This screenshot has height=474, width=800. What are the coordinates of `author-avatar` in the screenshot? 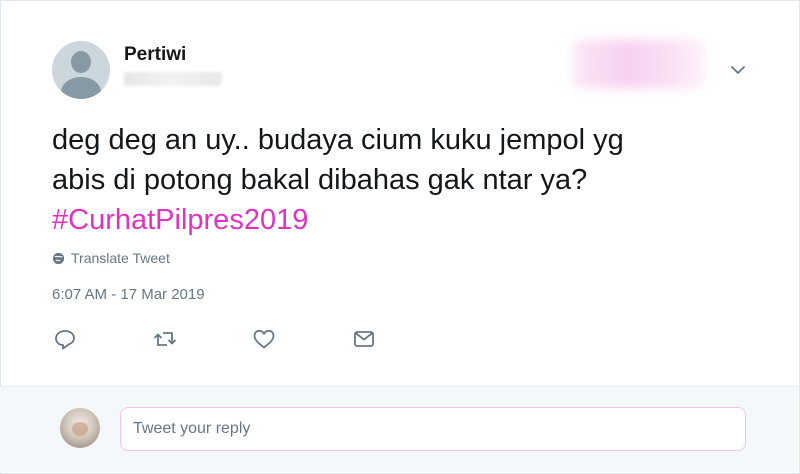 It's located at (81, 70).